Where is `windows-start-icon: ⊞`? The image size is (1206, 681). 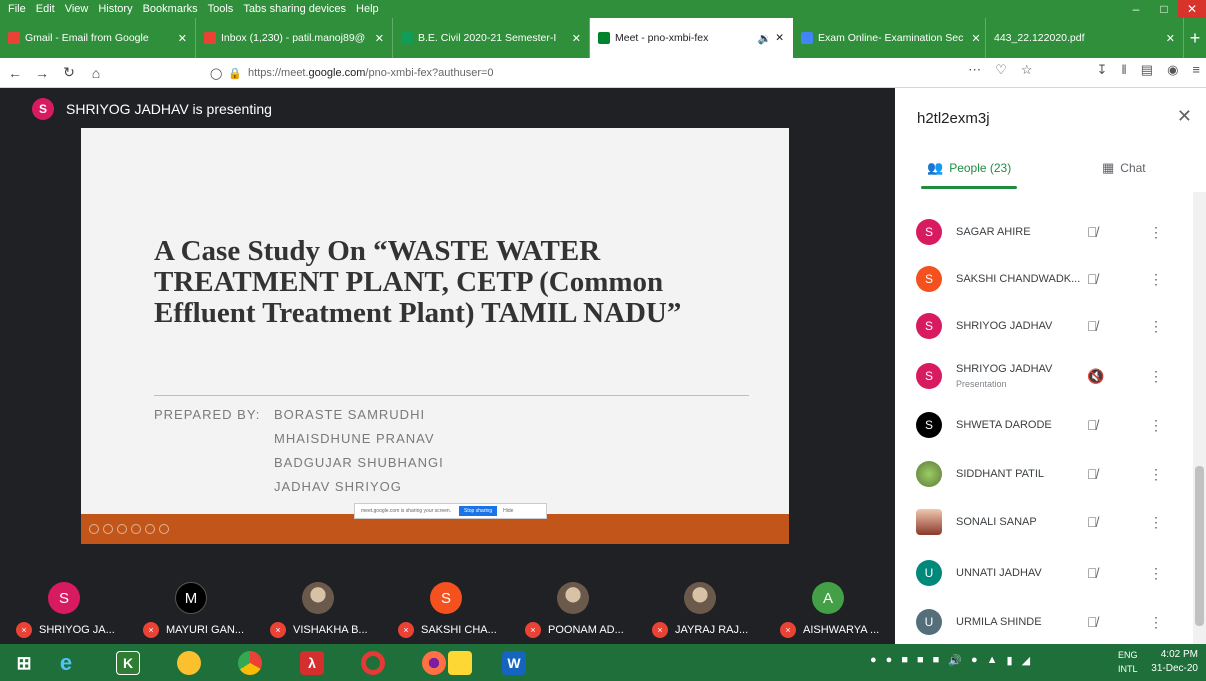 windows-start-icon: ⊞ is located at coordinates (24, 663).